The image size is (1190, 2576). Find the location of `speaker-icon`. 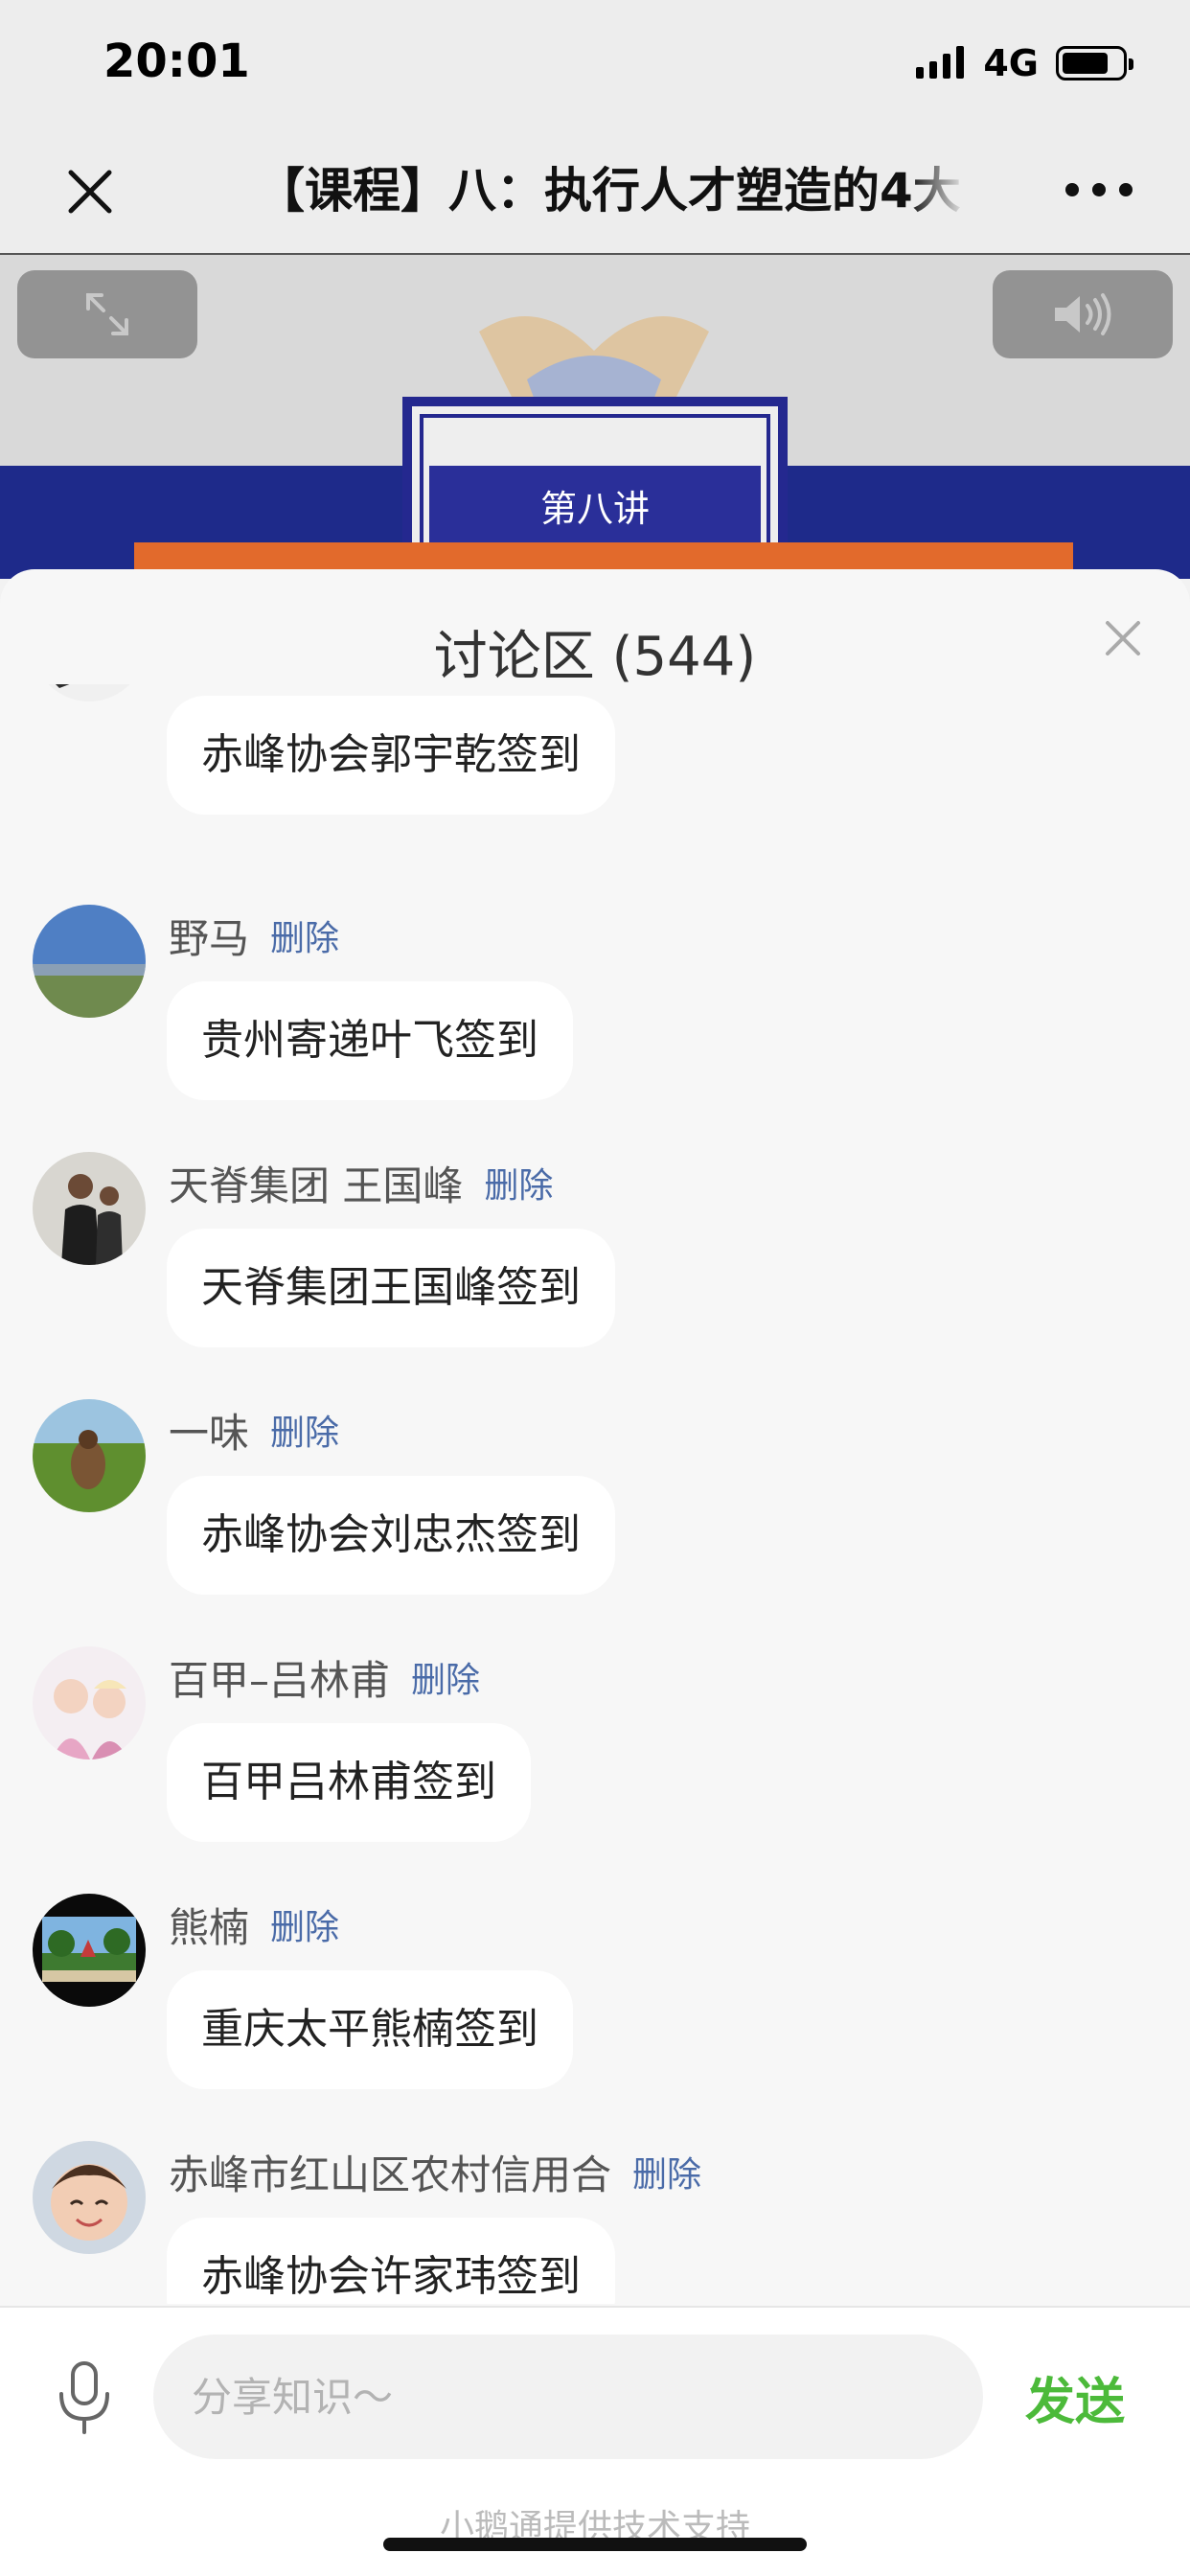

speaker-icon is located at coordinates (1083, 314).